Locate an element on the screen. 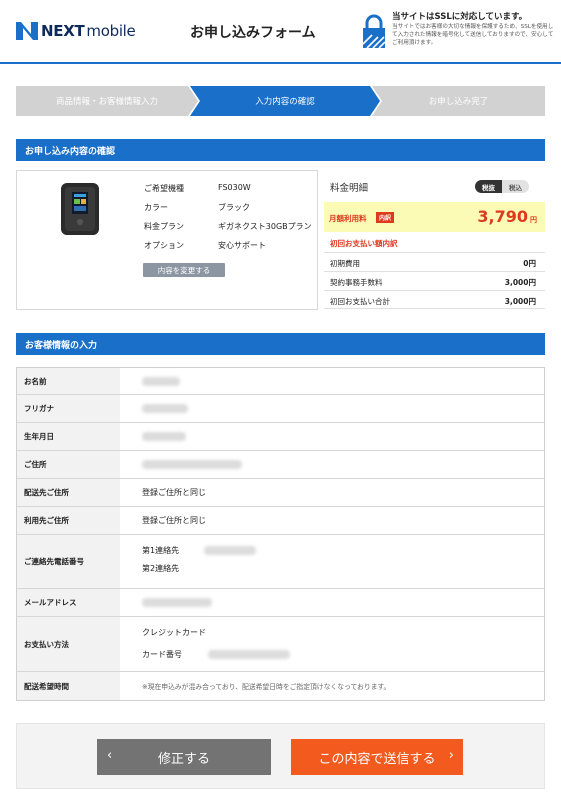 Image resolution: width=561 pixels, height=800 pixels. table-row: メールアドレス is located at coordinates (280, 603).